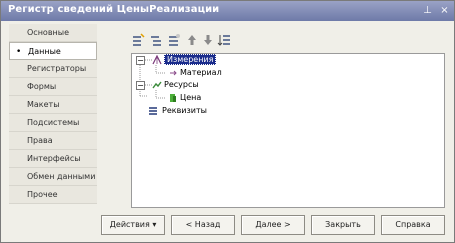 This screenshot has width=455, height=243. I want to click on sidebar-item-label: Макеты, so click(43, 104).